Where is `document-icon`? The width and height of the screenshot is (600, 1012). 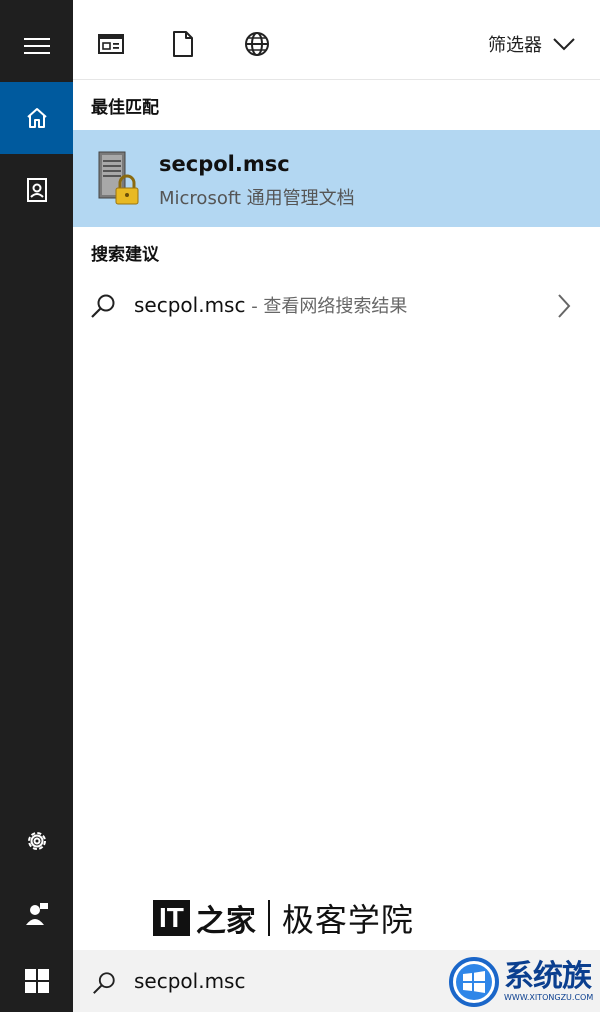
document-icon is located at coordinates (183, 44).